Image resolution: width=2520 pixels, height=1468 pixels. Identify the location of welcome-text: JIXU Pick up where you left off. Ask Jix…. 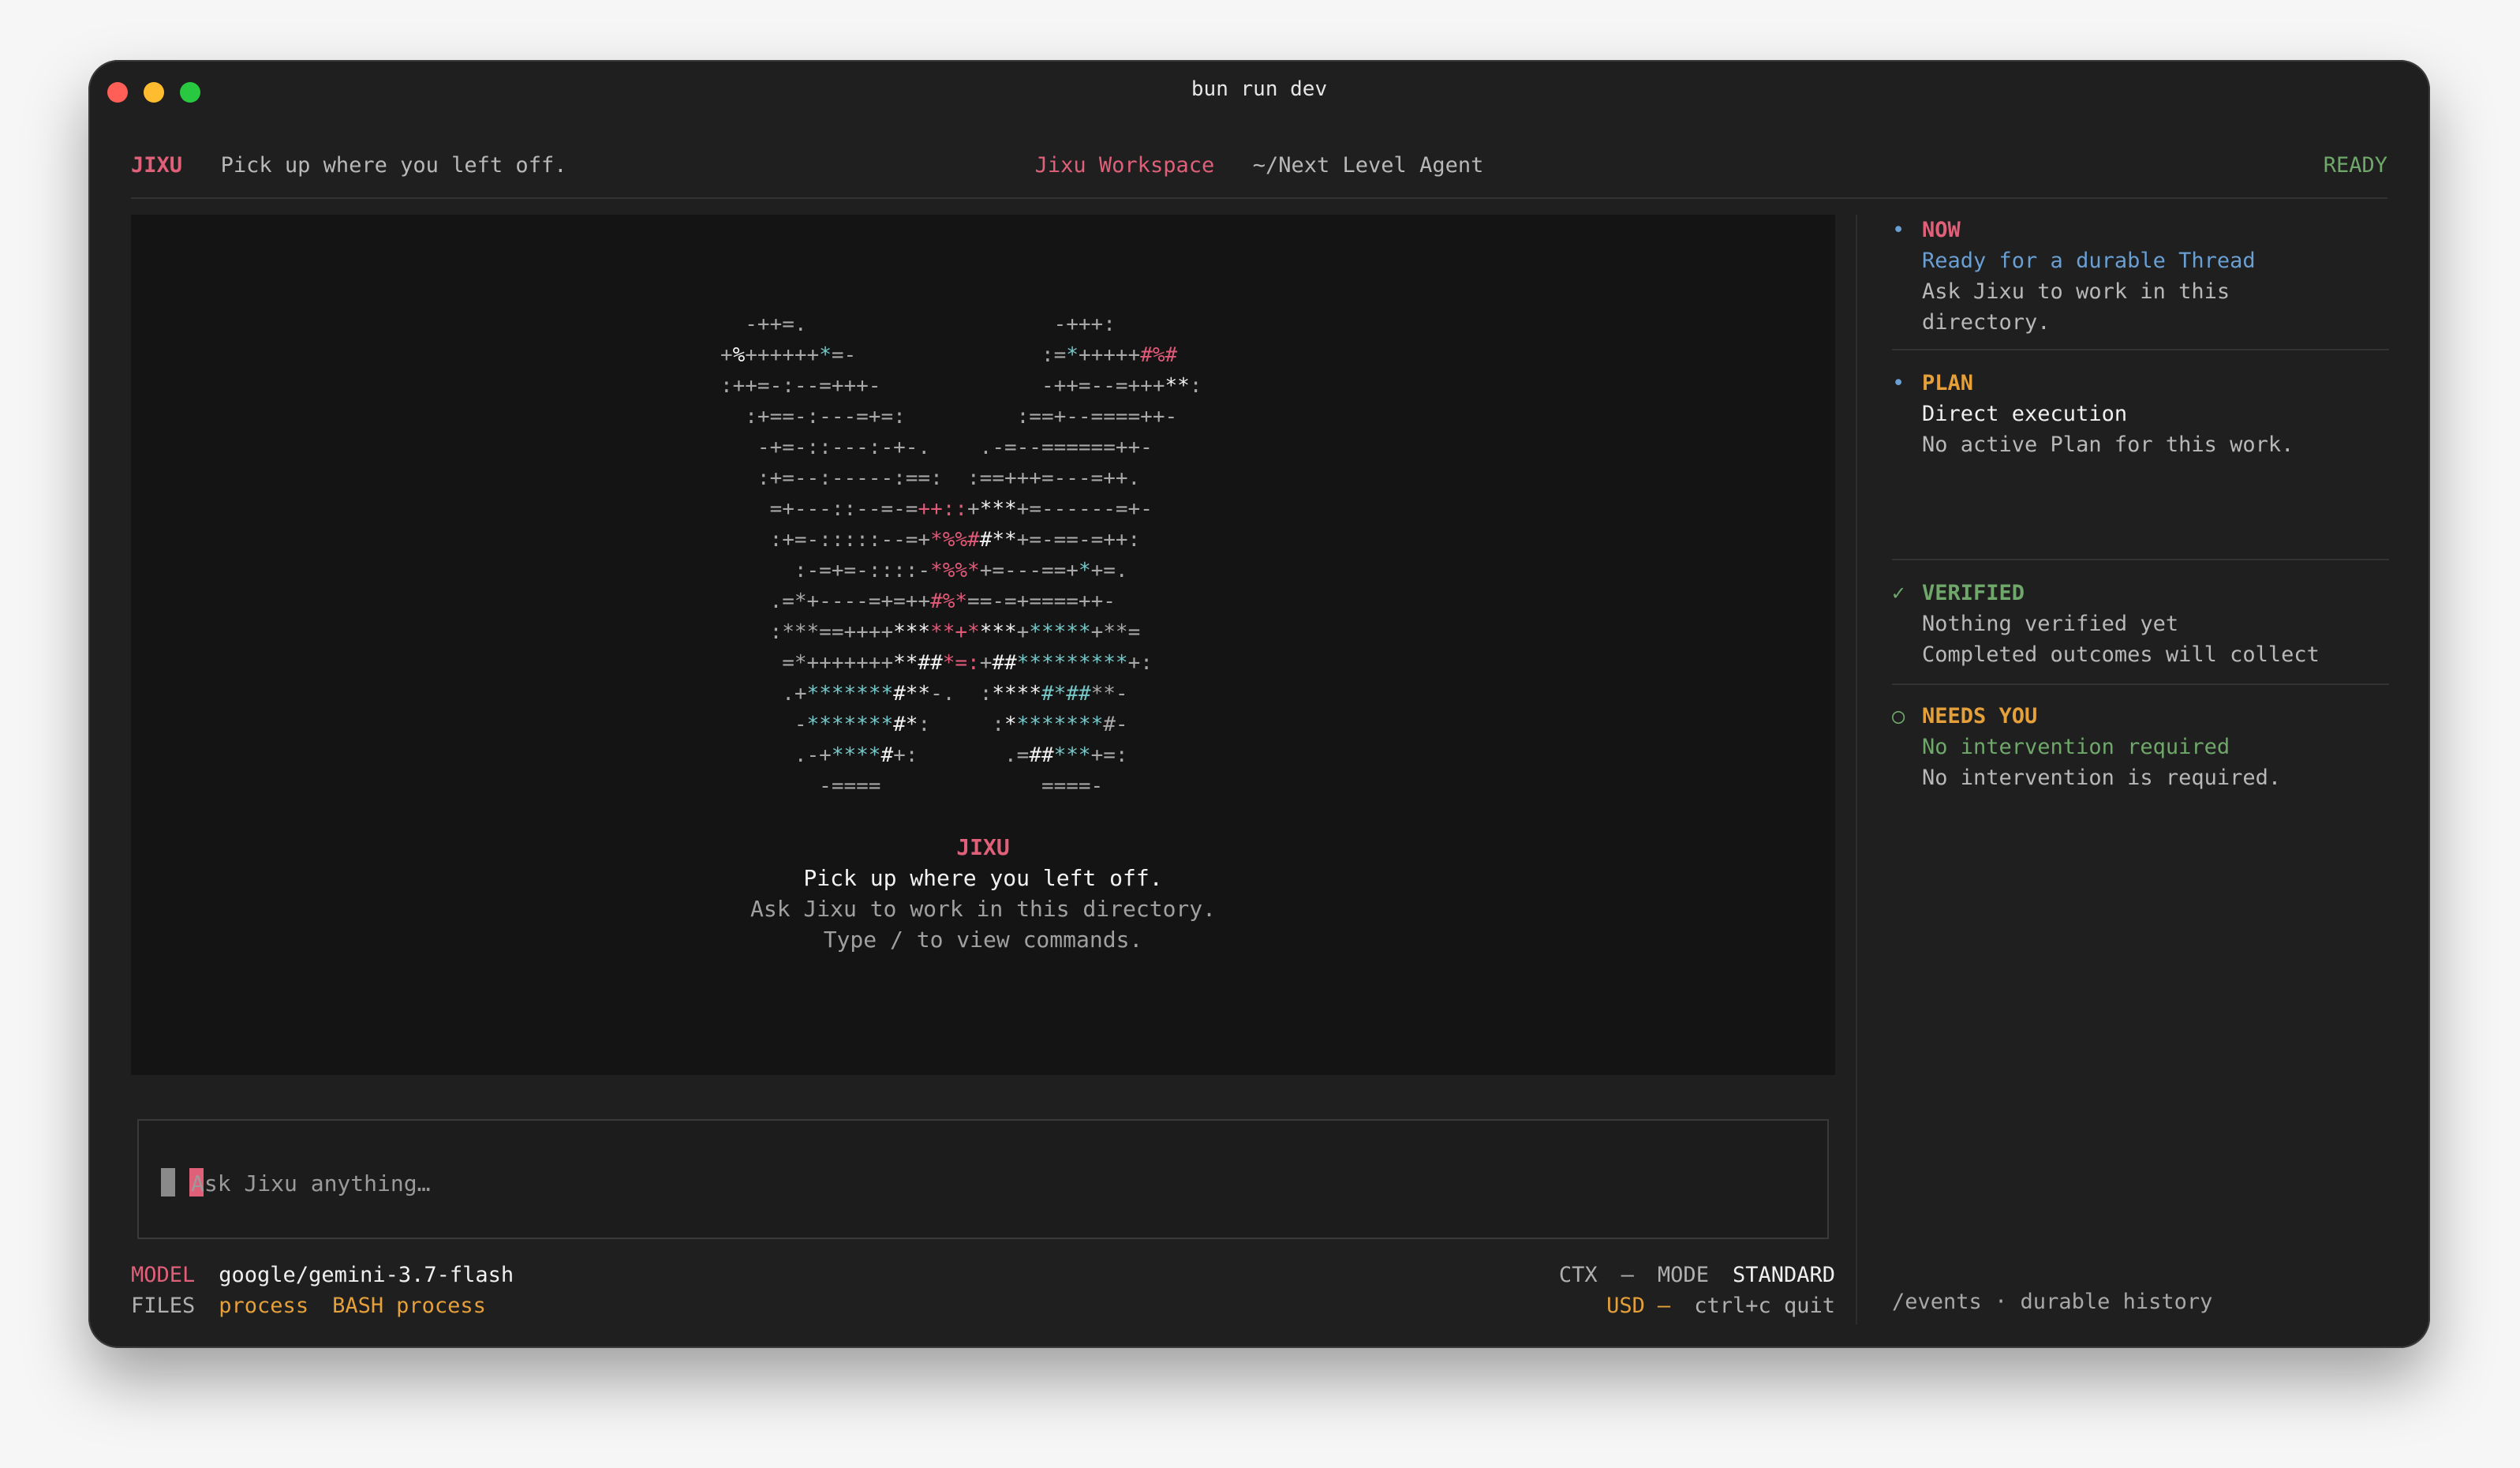
(983, 893).